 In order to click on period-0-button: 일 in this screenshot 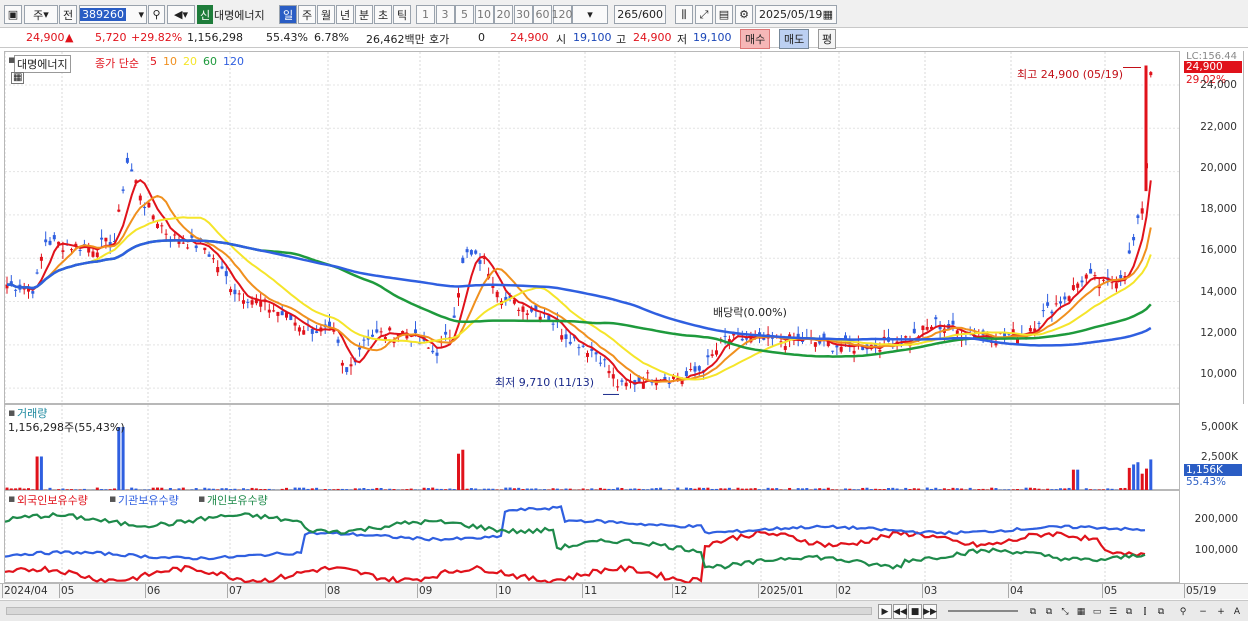, I will do `click(288, 14)`.